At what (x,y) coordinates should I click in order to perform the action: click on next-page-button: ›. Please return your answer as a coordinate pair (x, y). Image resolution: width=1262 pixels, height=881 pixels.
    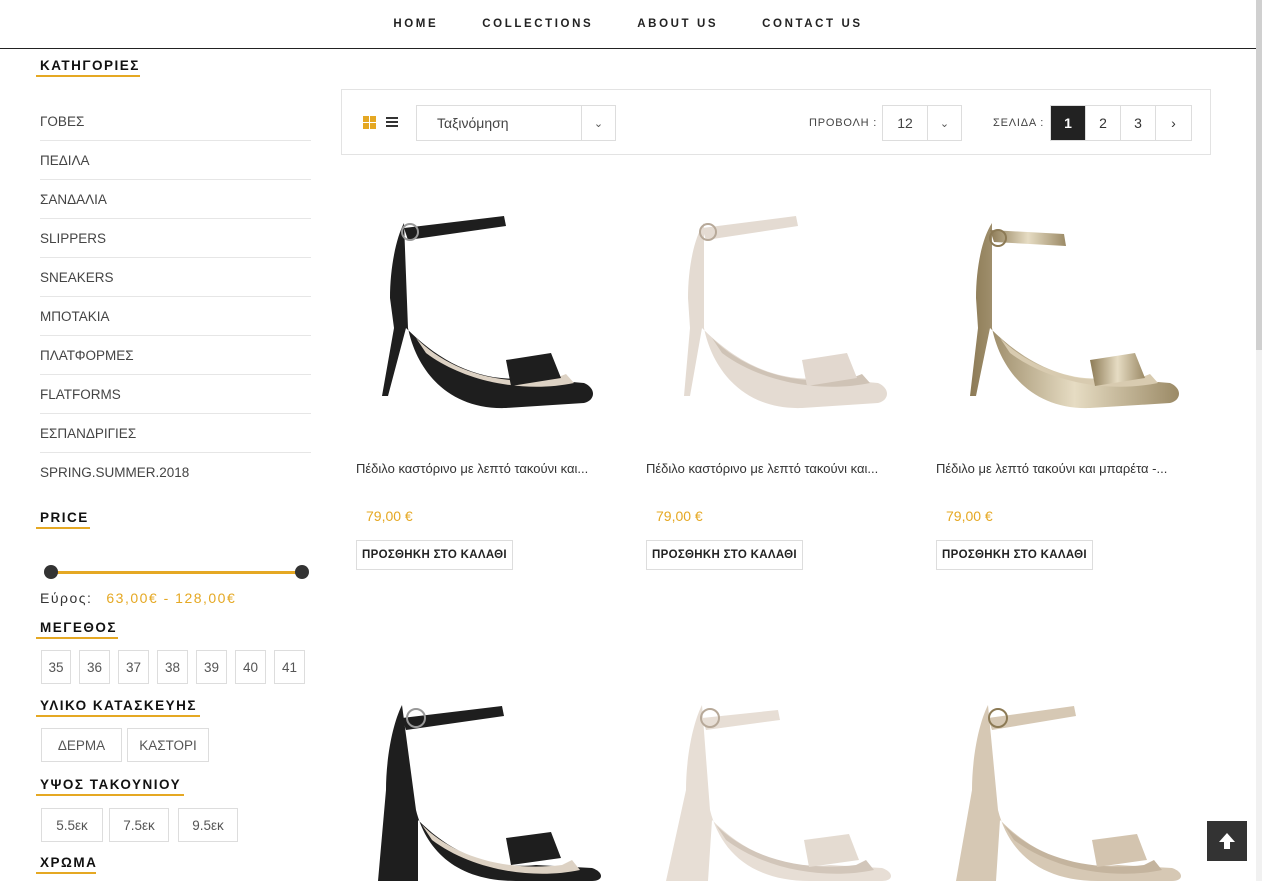
    Looking at the image, I should click on (1173, 123).